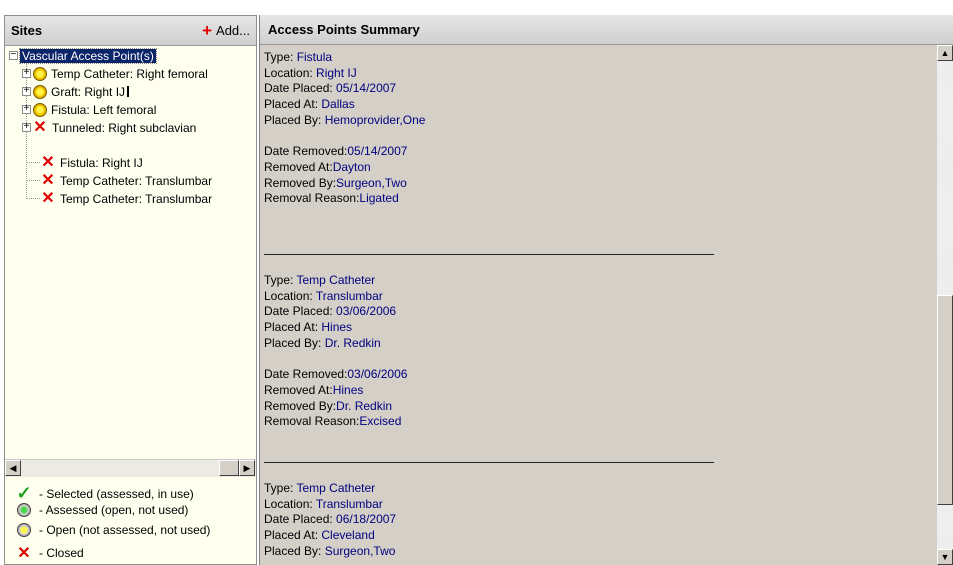  Describe the element at coordinates (130, 468) in the screenshot. I see `horizontal-scrollbar: ◀ ▶` at that location.